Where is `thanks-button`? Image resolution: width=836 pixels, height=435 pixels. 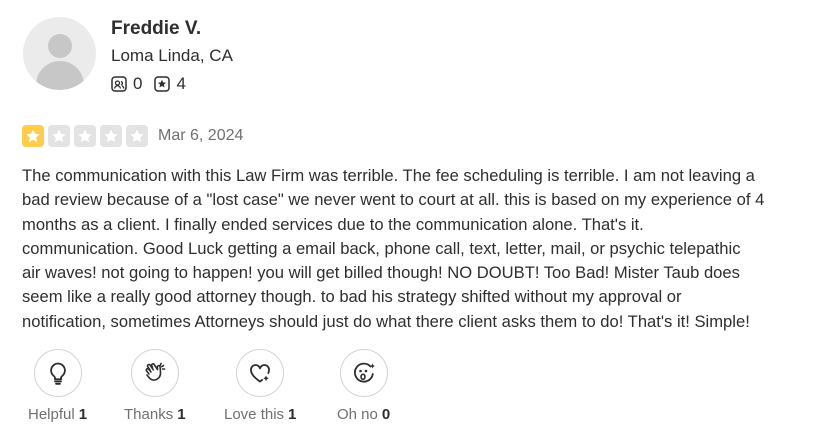
thanks-button is located at coordinates (154, 373).